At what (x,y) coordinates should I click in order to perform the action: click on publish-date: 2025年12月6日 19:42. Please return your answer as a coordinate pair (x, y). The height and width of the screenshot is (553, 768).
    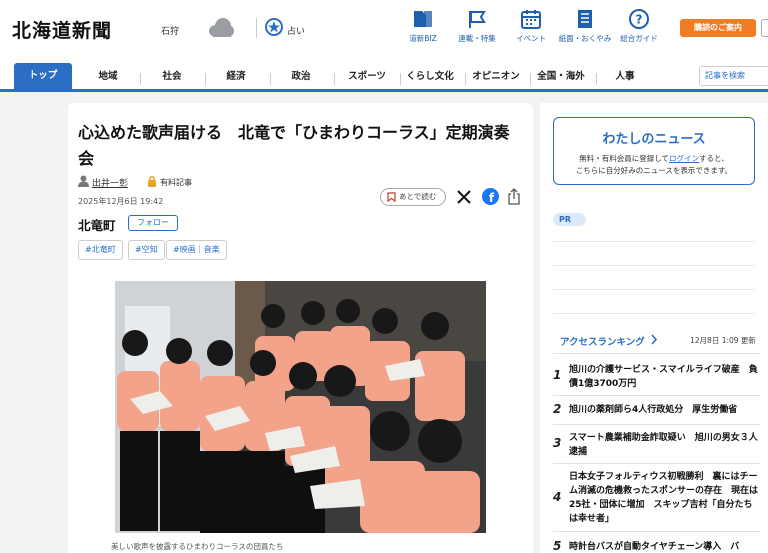
    Looking at the image, I should click on (121, 201).